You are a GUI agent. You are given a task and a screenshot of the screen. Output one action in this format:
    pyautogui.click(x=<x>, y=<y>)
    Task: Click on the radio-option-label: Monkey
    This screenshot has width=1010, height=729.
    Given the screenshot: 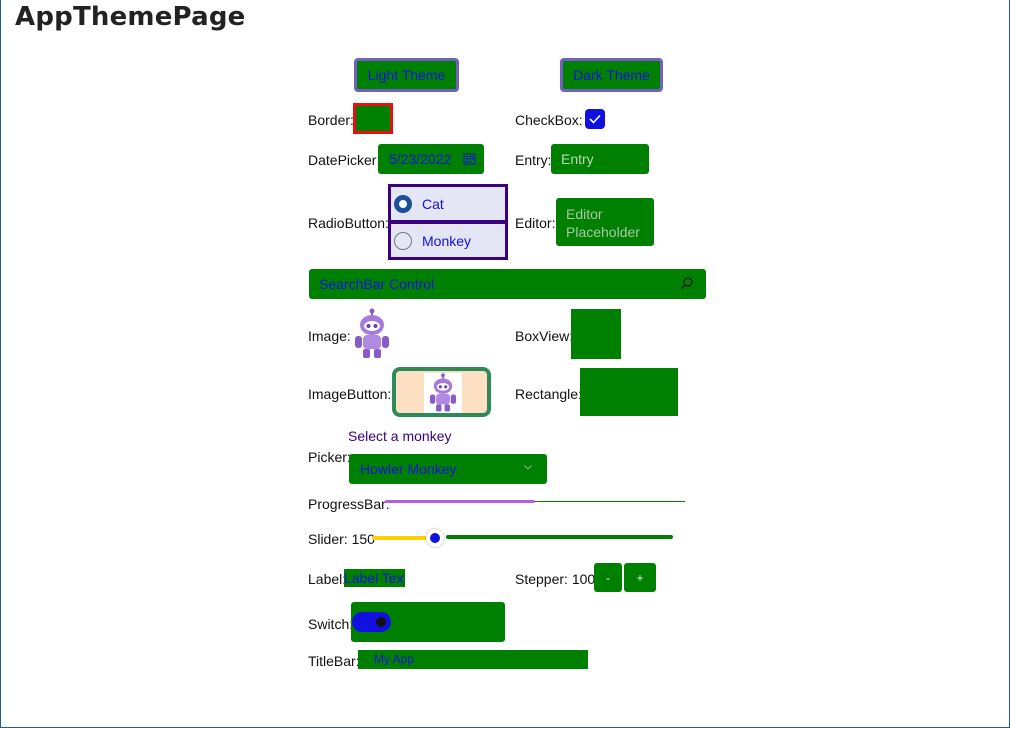 What is the action you would take?
    pyautogui.click(x=447, y=240)
    